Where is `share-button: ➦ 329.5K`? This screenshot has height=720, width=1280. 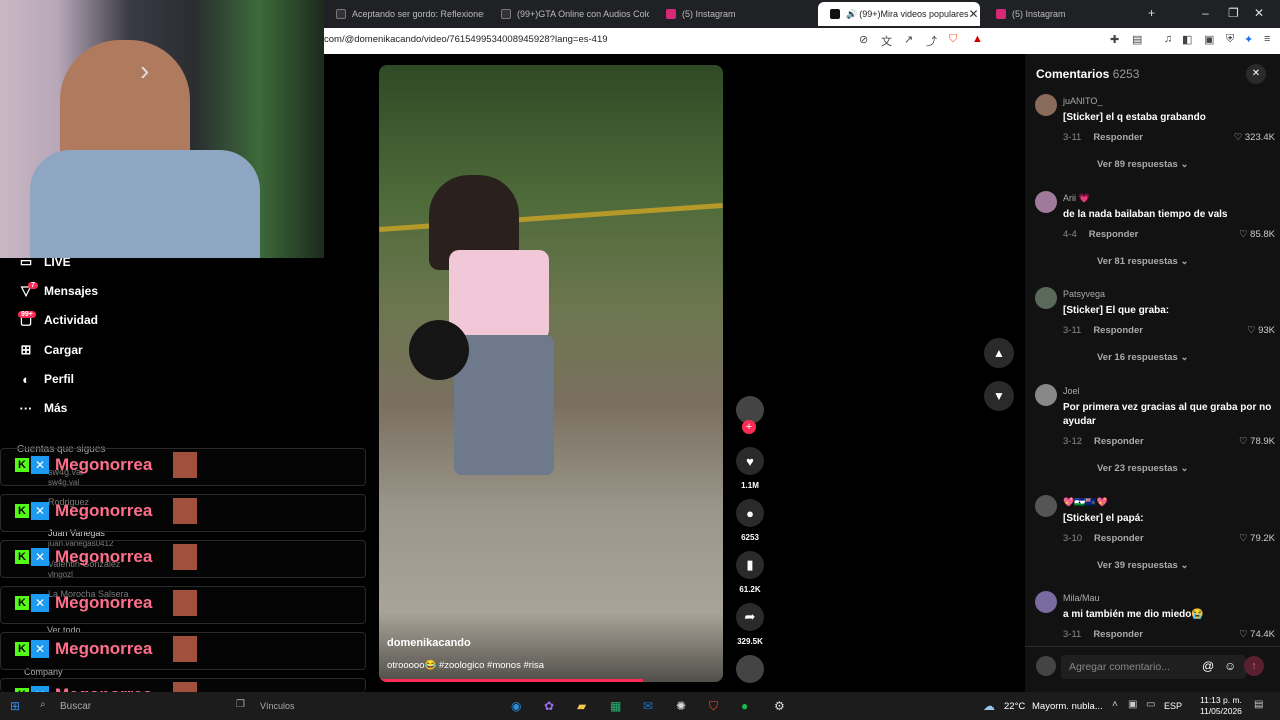
share-button: ➦ 329.5K is located at coordinates (750, 624).